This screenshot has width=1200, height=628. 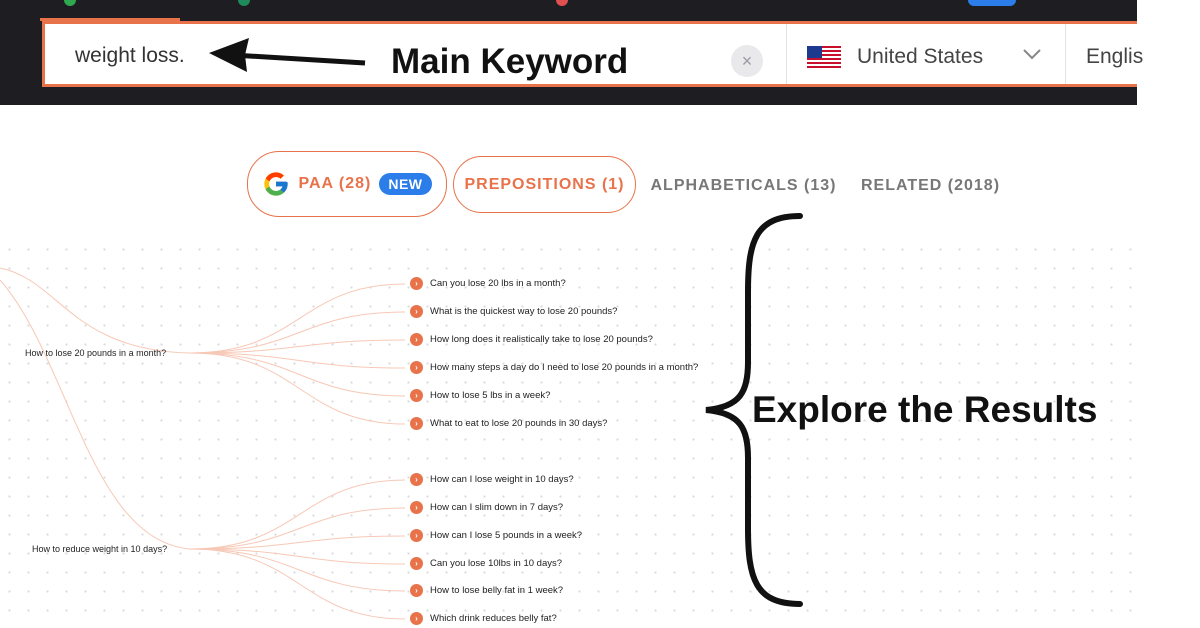 I want to click on tab-prepositions: PREPOSITIONS (1), so click(x=544, y=184).